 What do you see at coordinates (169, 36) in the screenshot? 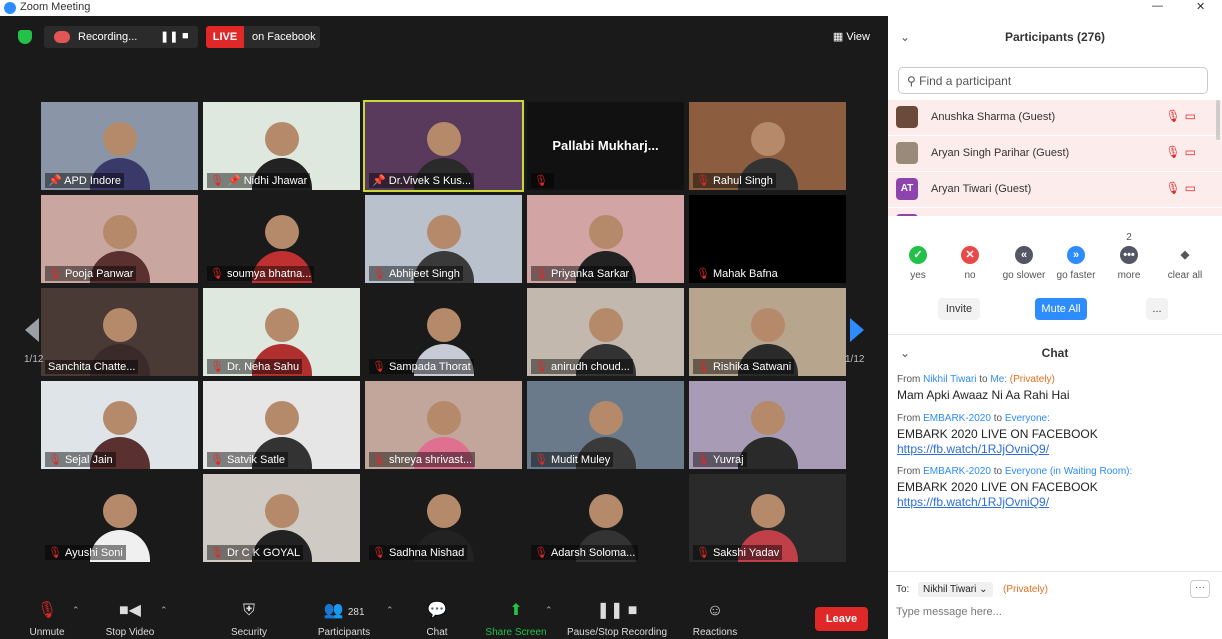
I see `pause-recording-icon: ❚❚` at bounding box center [169, 36].